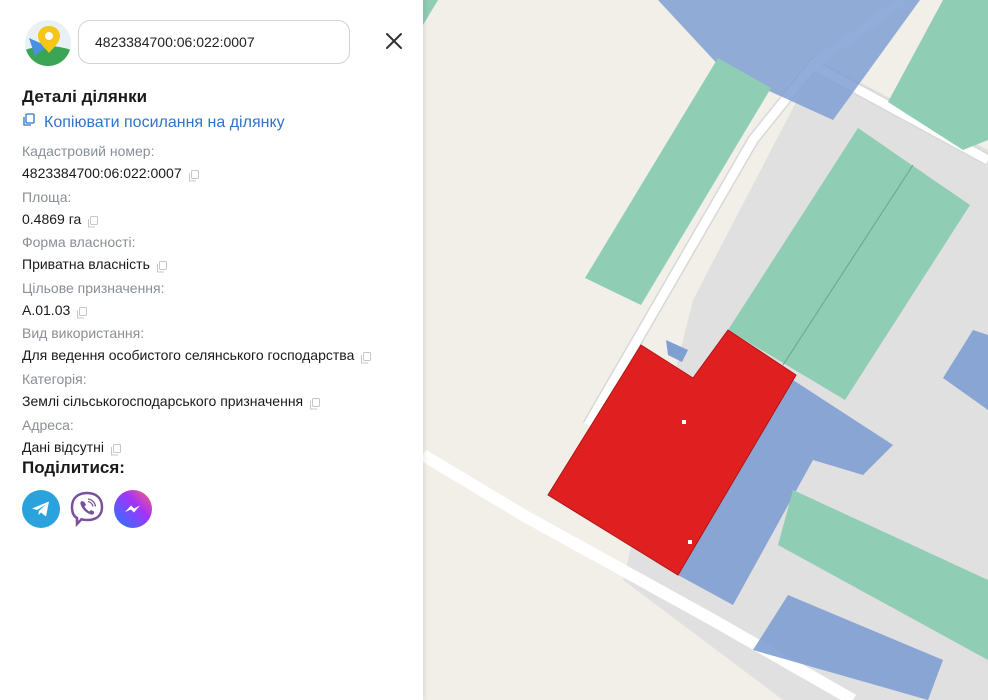 Image resolution: width=988 pixels, height=700 pixels. What do you see at coordinates (52, 218) in the screenshot?
I see `field-value: 0.4869 га` at bounding box center [52, 218].